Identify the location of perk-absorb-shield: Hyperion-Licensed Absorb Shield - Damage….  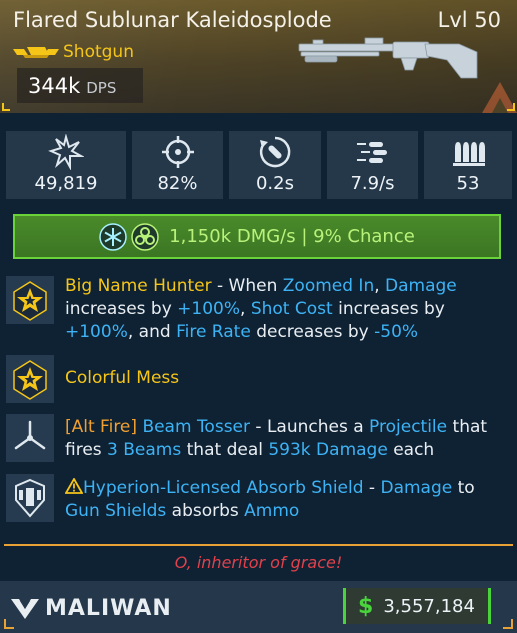
(287, 500).